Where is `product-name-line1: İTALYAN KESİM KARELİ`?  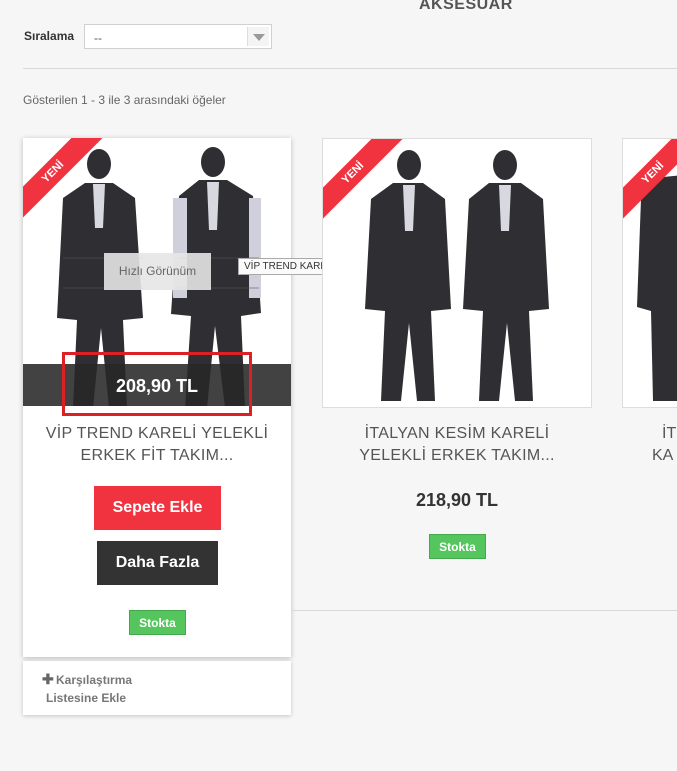 product-name-line1: İTALYAN KESİM KARELİ is located at coordinates (457, 434).